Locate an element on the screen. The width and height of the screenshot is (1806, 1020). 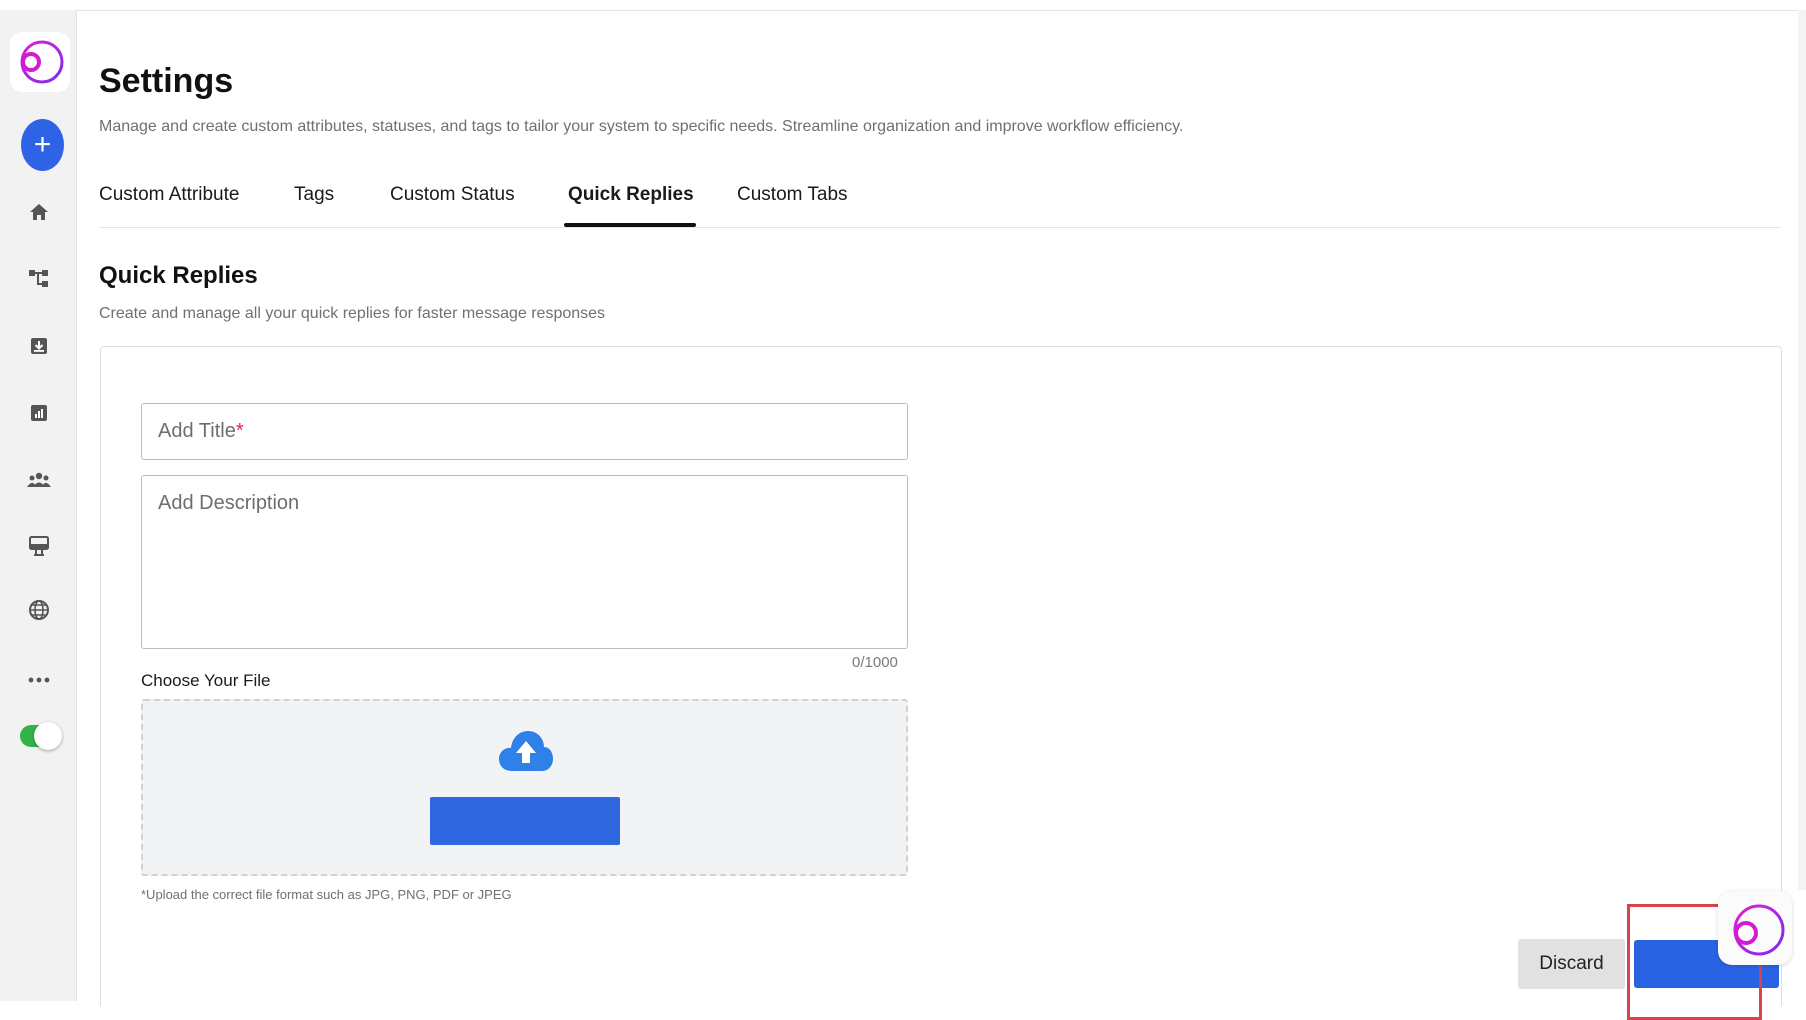
chat-widget-button is located at coordinates (1755, 928).